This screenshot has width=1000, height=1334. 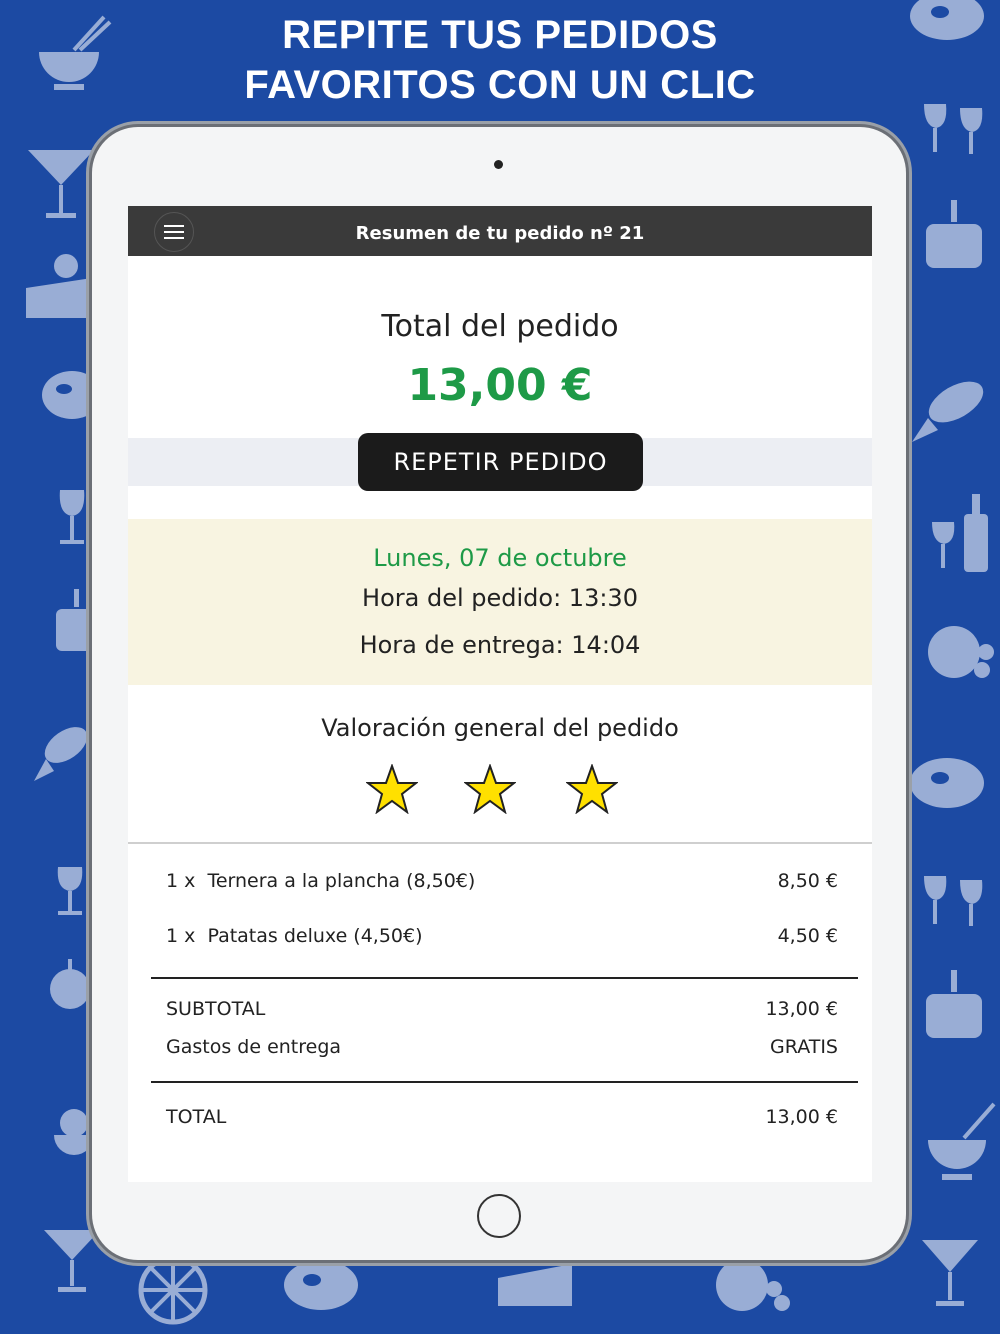 I want to click on promo-line-1: REPITE TUS PEDIDOS, so click(x=500, y=35).